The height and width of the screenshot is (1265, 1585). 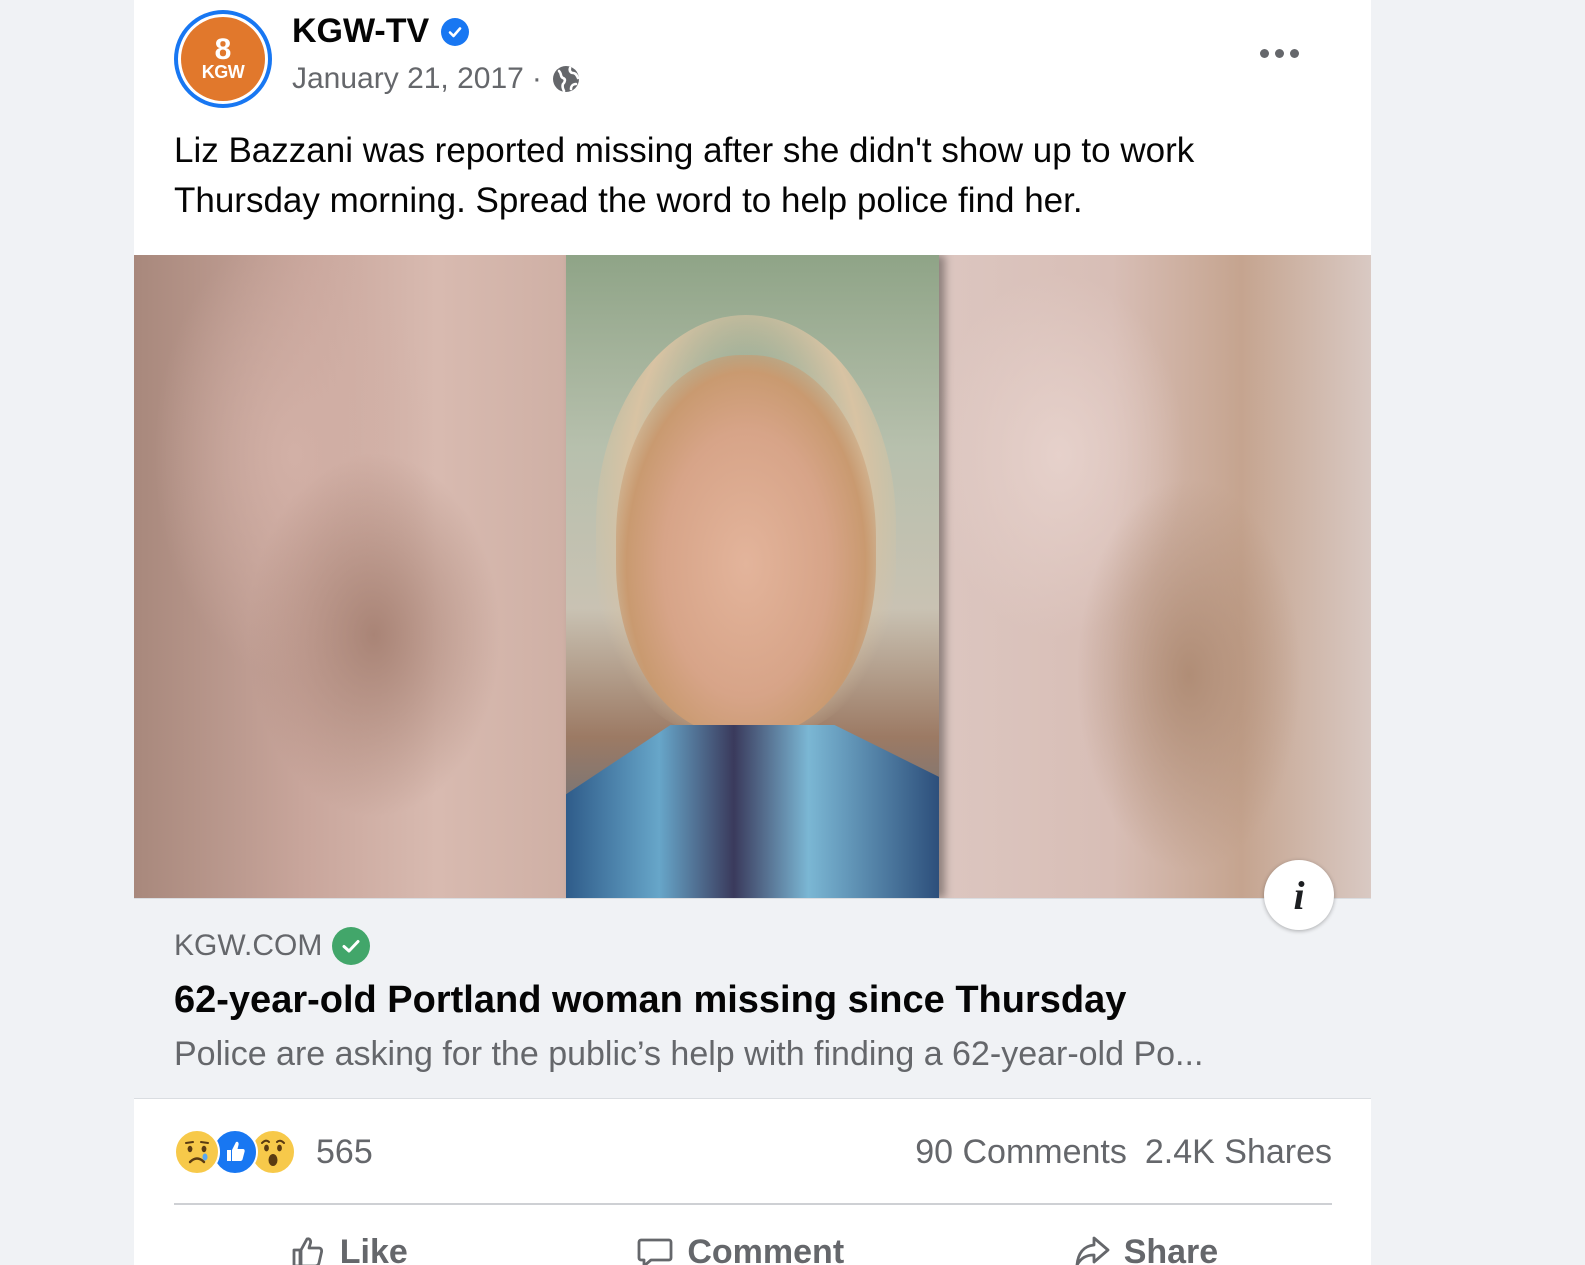 What do you see at coordinates (197, 1152) in the screenshot?
I see `sad-reaction-icon` at bounding box center [197, 1152].